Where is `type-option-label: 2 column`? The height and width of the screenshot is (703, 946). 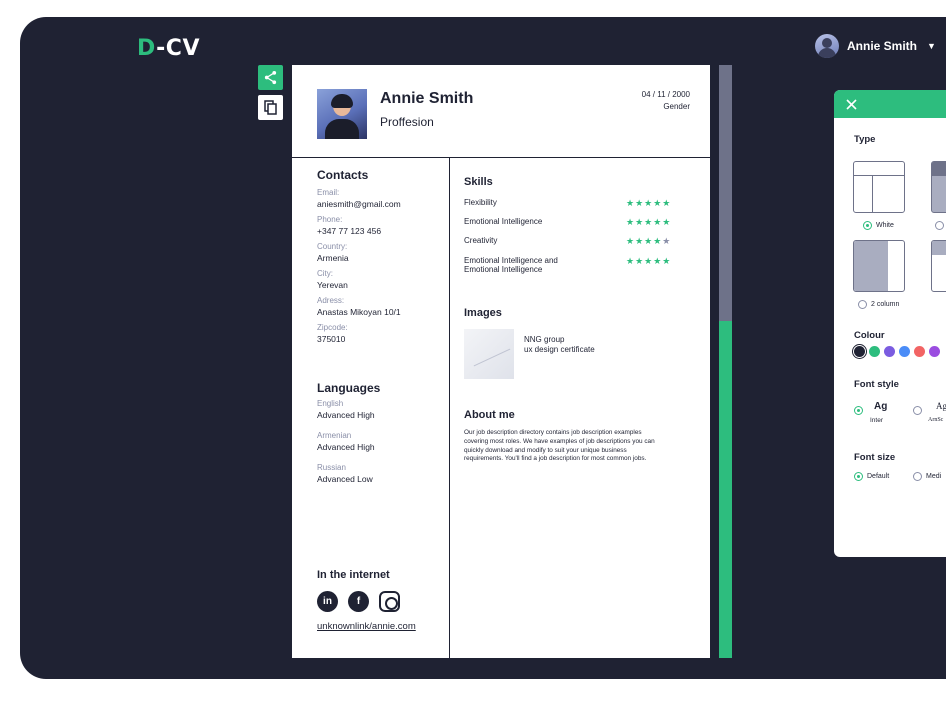
type-option-label: 2 column is located at coordinates (885, 304).